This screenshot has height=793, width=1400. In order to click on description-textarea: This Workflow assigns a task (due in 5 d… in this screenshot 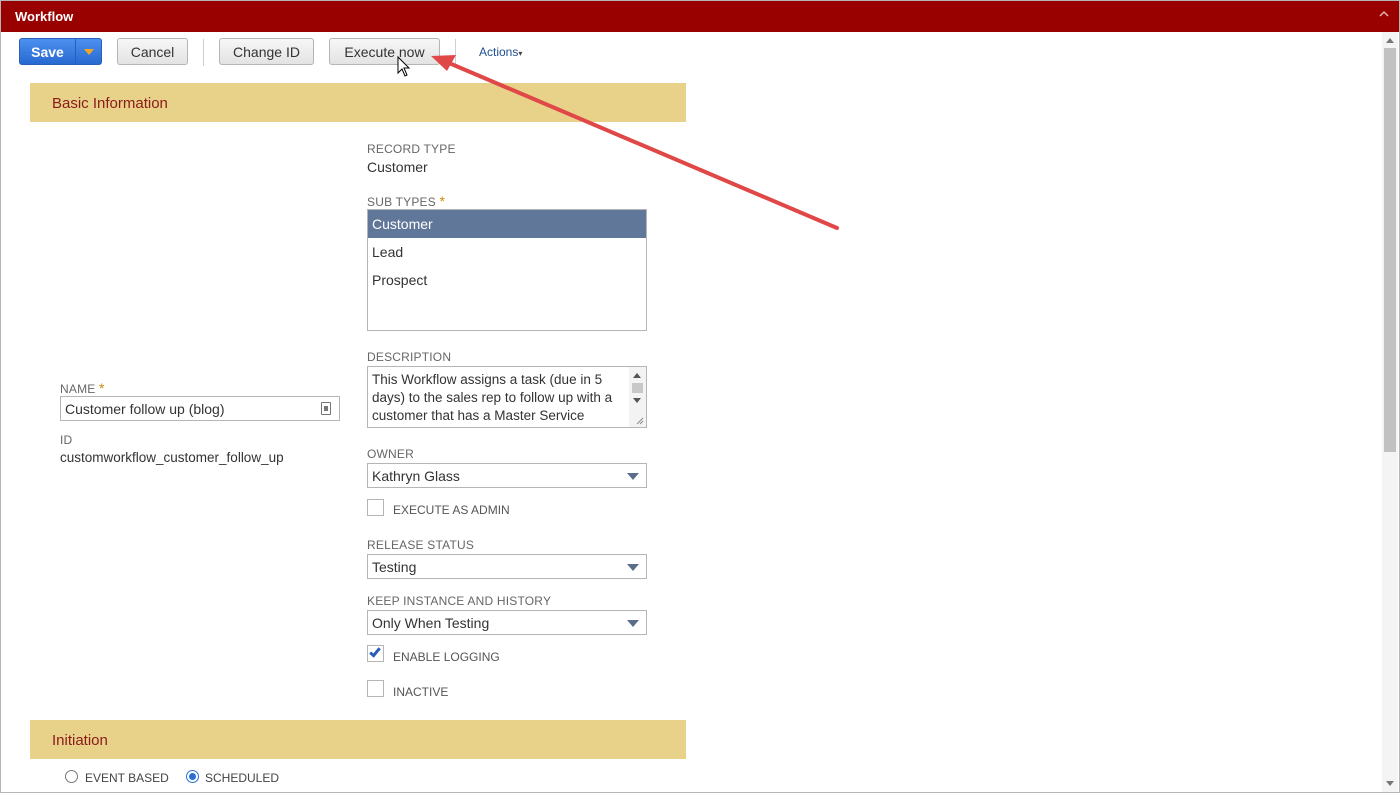, I will do `click(507, 397)`.